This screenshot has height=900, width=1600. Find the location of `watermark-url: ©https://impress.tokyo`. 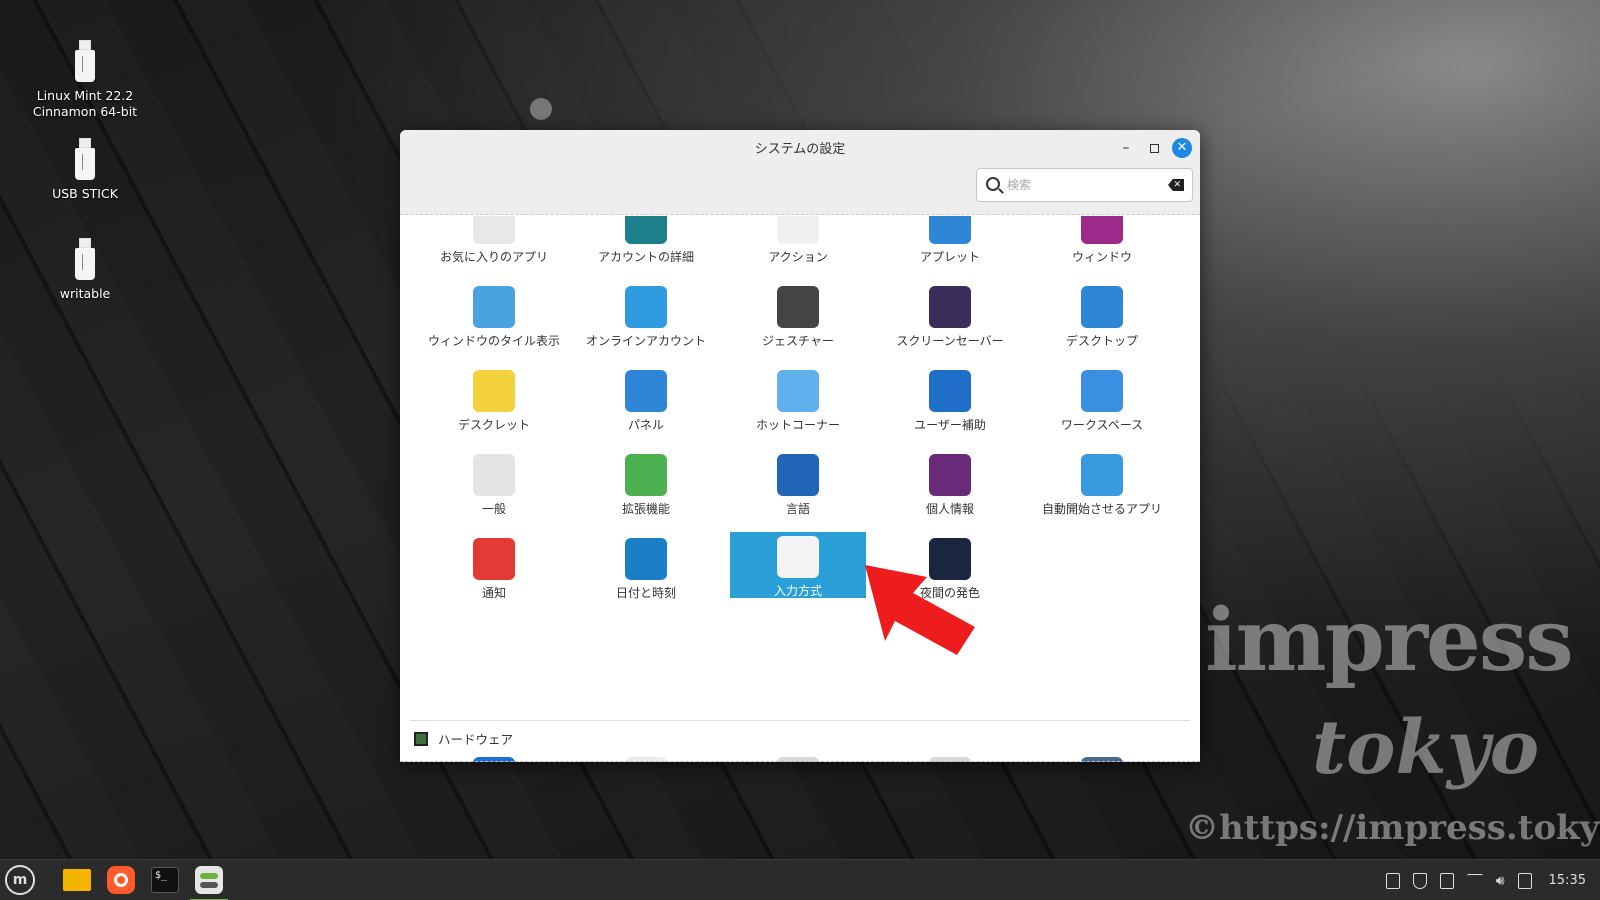

watermark-url: ©https://impress.tokyo is located at coordinates (1392, 828).